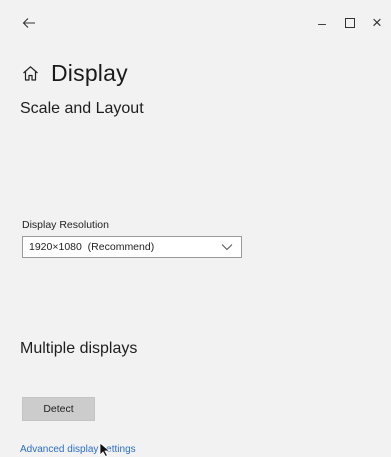 The image size is (391, 457). I want to click on detect-button: Detect, so click(58, 409).